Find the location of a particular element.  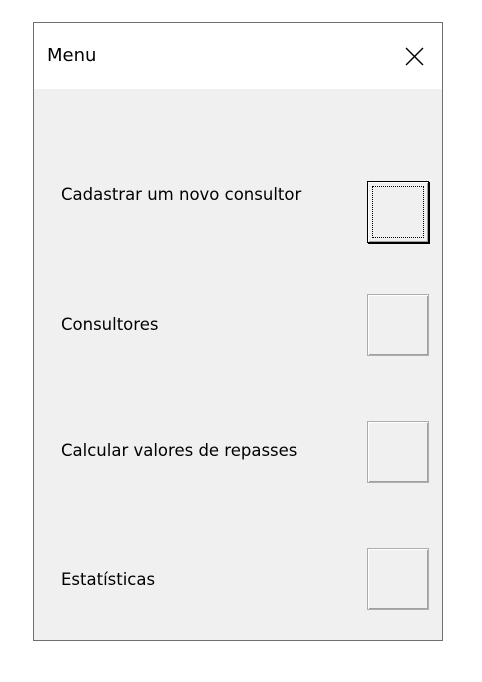

close-button is located at coordinates (414, 56).